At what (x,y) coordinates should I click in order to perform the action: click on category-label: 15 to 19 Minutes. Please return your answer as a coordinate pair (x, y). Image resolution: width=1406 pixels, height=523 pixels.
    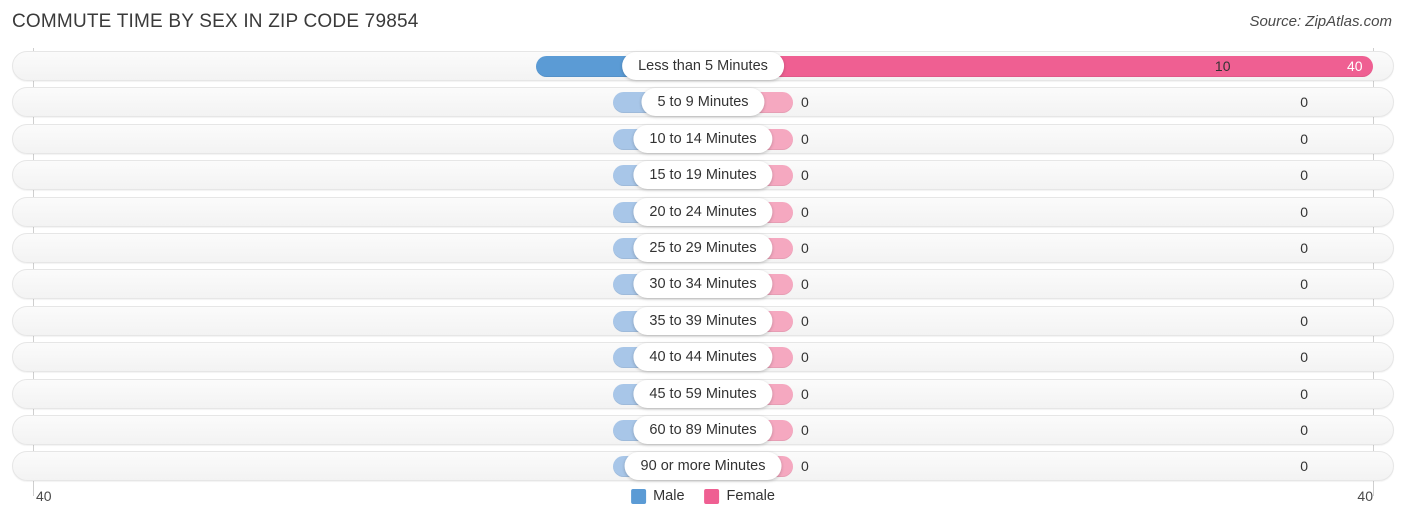
    Looking at the image, I should click on (703, 175).